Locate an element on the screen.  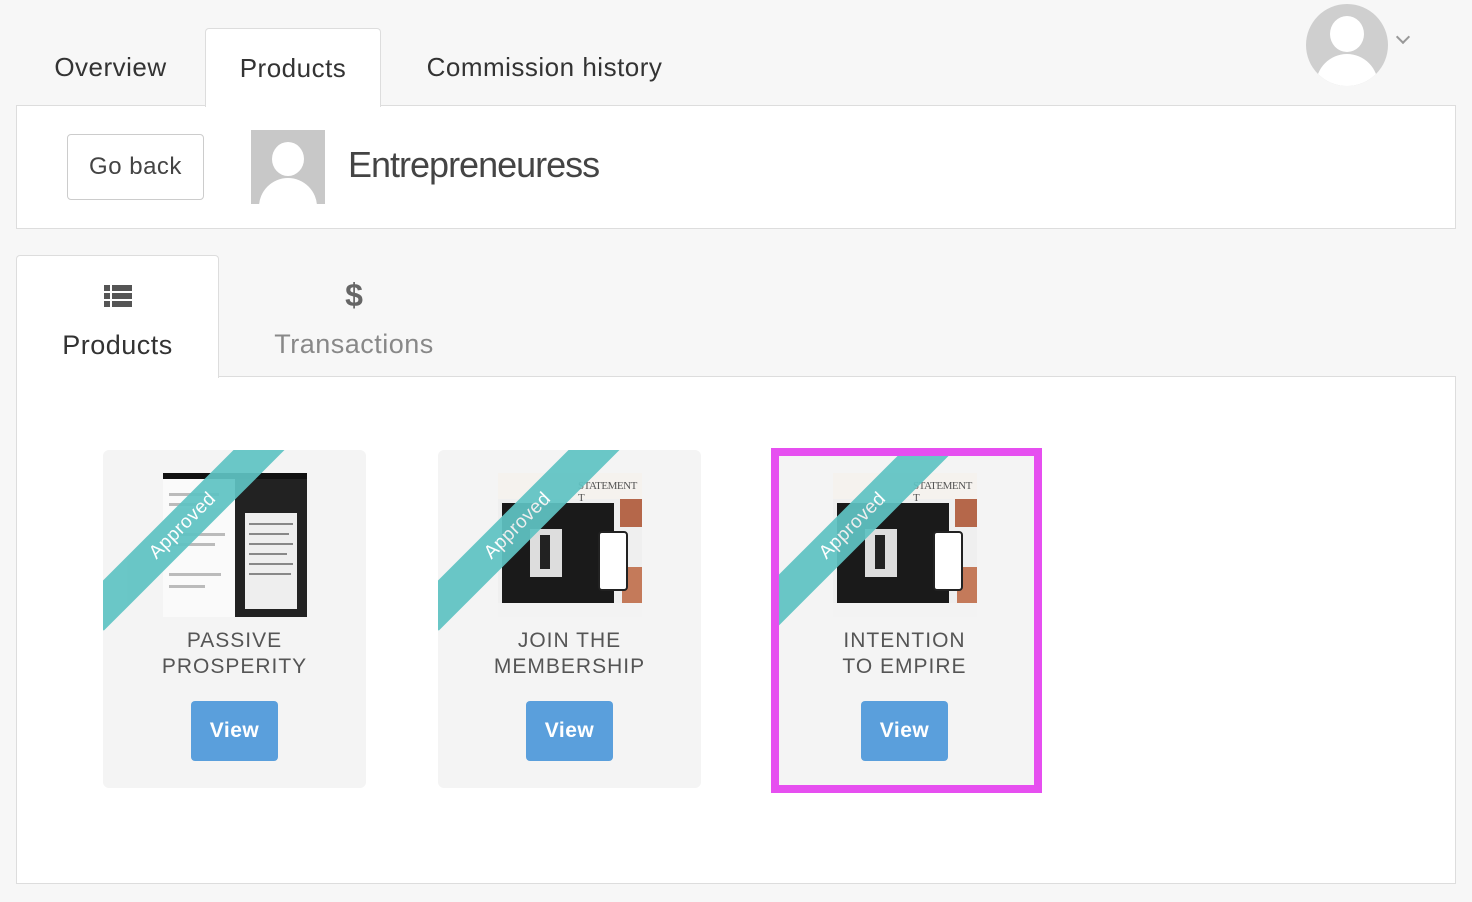
merchant-header: Go back Entrepreneuress is located at coordinates (736, 167).